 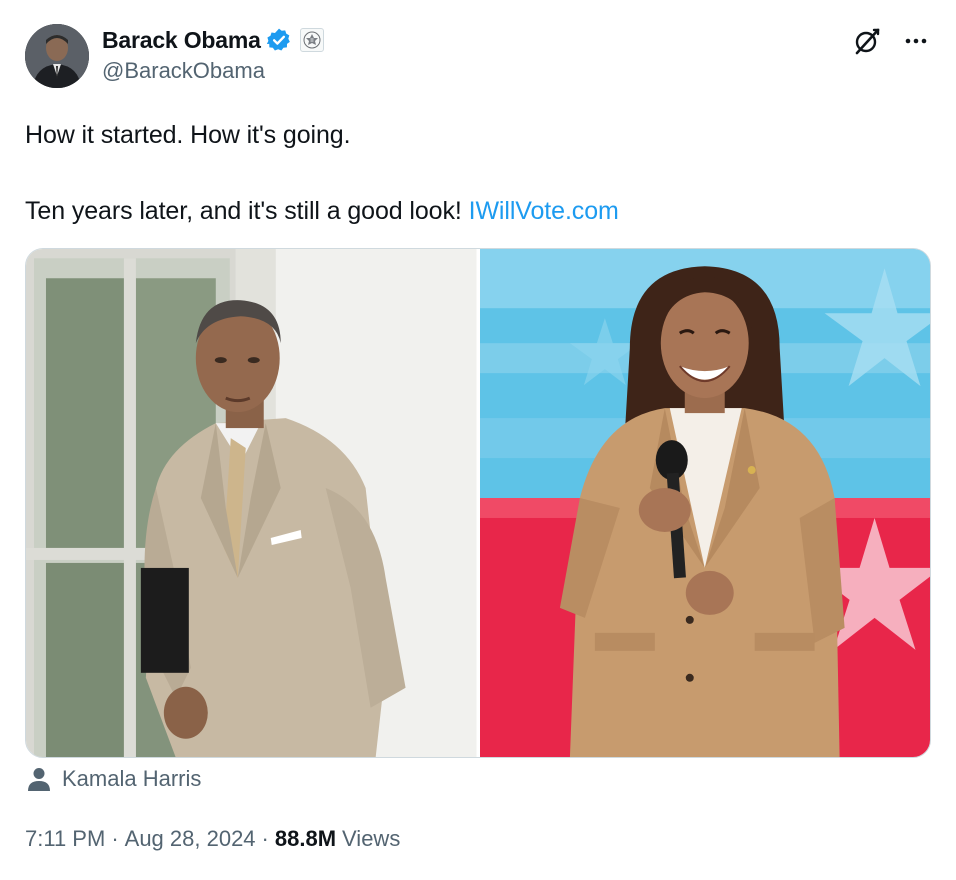 I want to click on tagged-user: Kamala Harris, so click(x=114, y=779).